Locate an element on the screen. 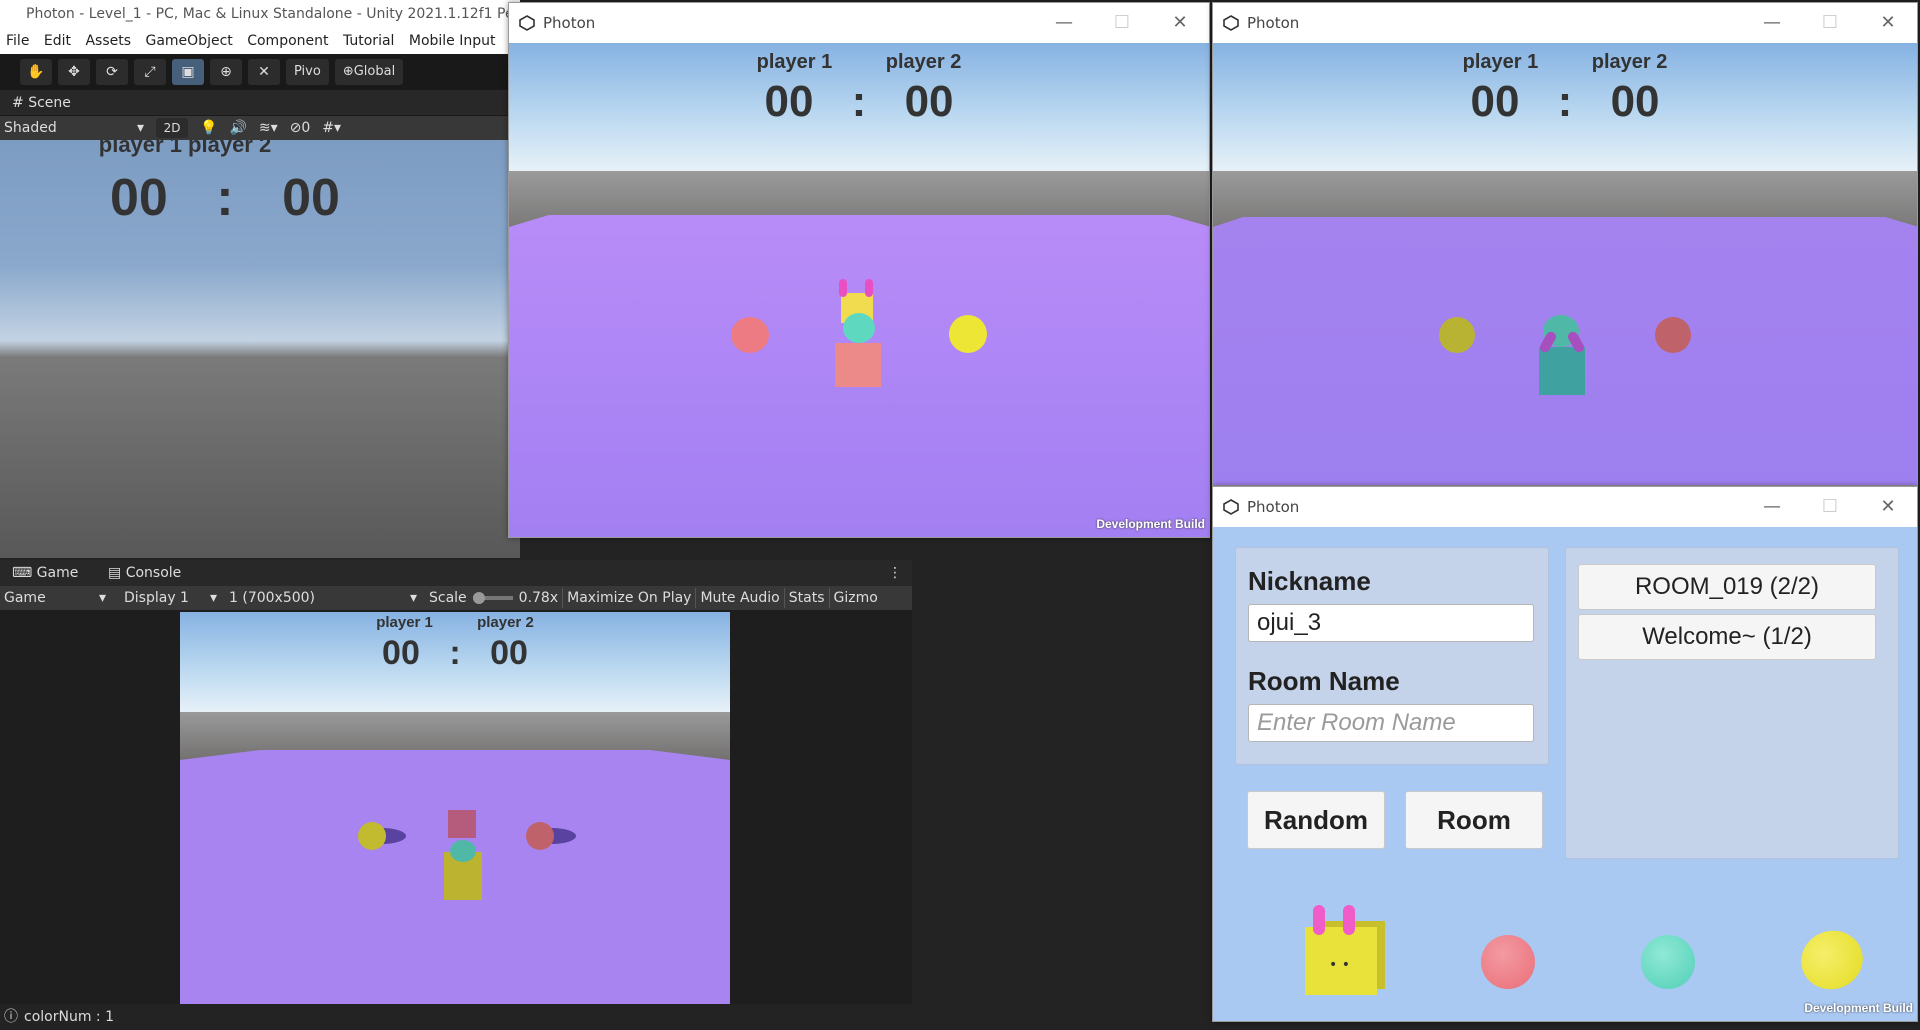 The height and width of the screenshot is (1030, 1920). development-build-label: Development Build is located at coordinates (1858, 1008).